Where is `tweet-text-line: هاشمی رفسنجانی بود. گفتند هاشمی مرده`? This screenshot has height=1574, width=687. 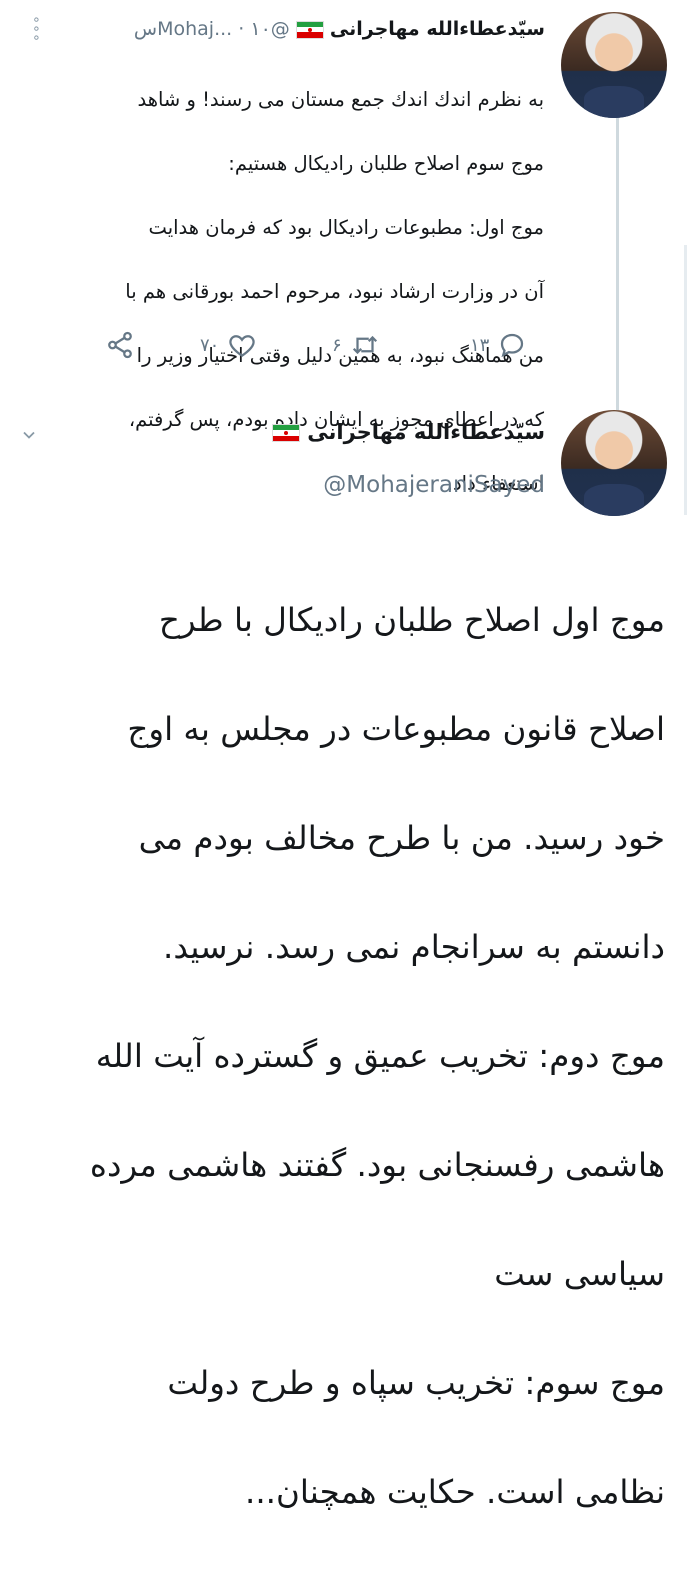 tweet-text-line: هاشمی رفسنجانی بود. گفتند هاشمی مرده is located at coordinates (377, 1164).